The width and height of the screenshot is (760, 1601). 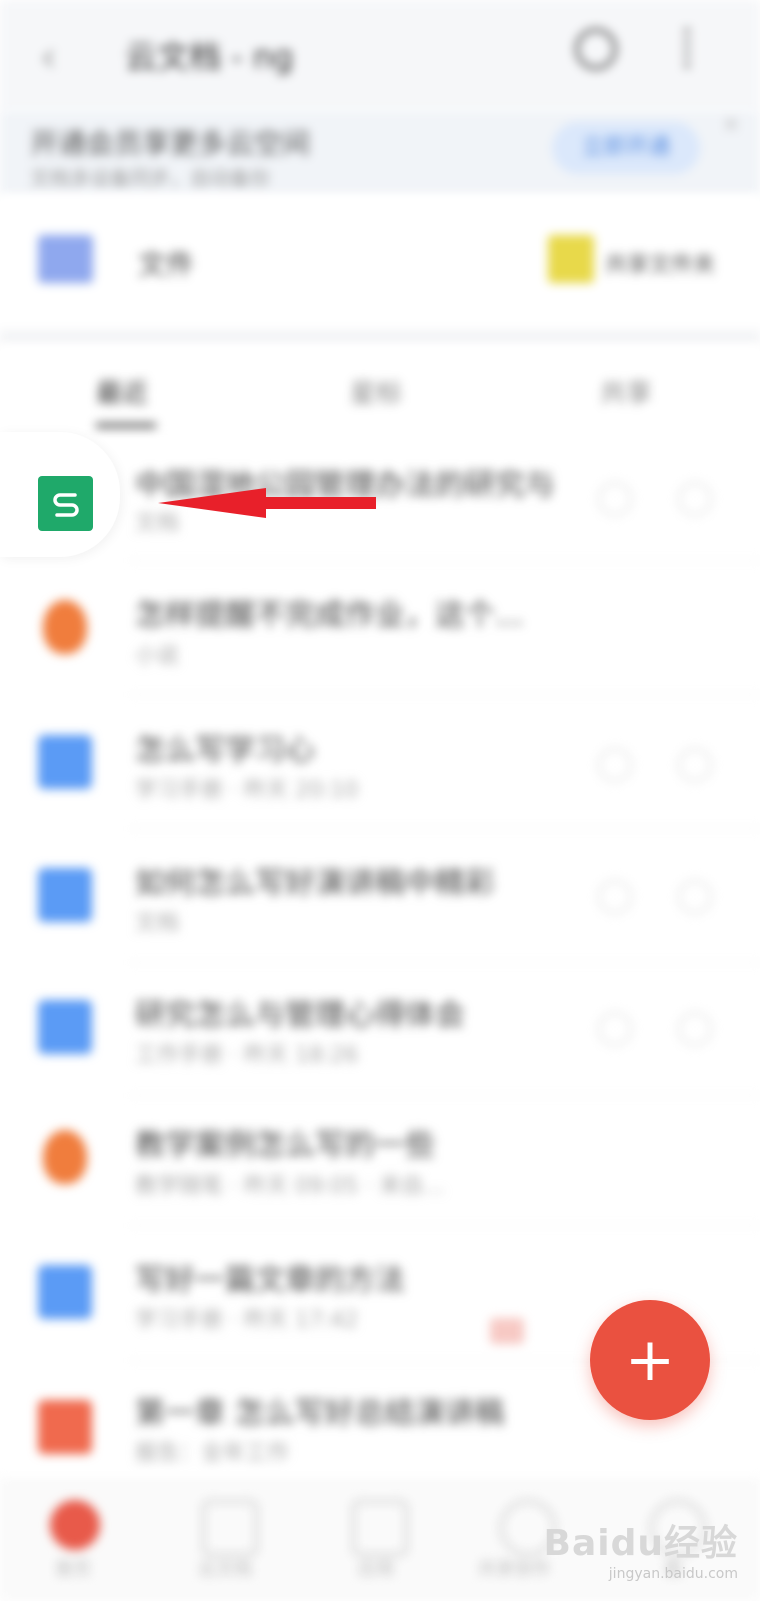 What do you see at coordinates (150, 178) in the screenshot?
I see `banner-subtext: 文档多设备同步，自动备份` at bounding box center [150, 178].